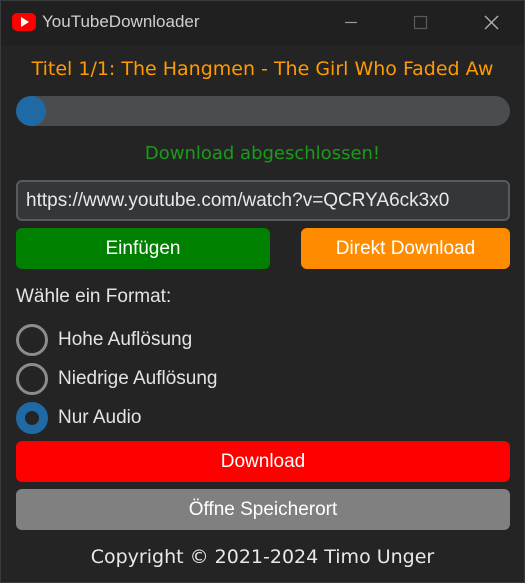 This screenshot has width=525, height=583. Describe the element at coordinates (121, 21) in the screenshot. I see `window-title: YouTubeDownloader` at that location.